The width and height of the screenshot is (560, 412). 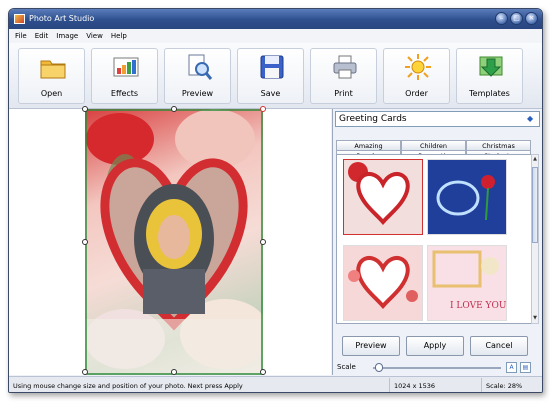 I want to click on save-button: Save, so click(x=270, y=76).